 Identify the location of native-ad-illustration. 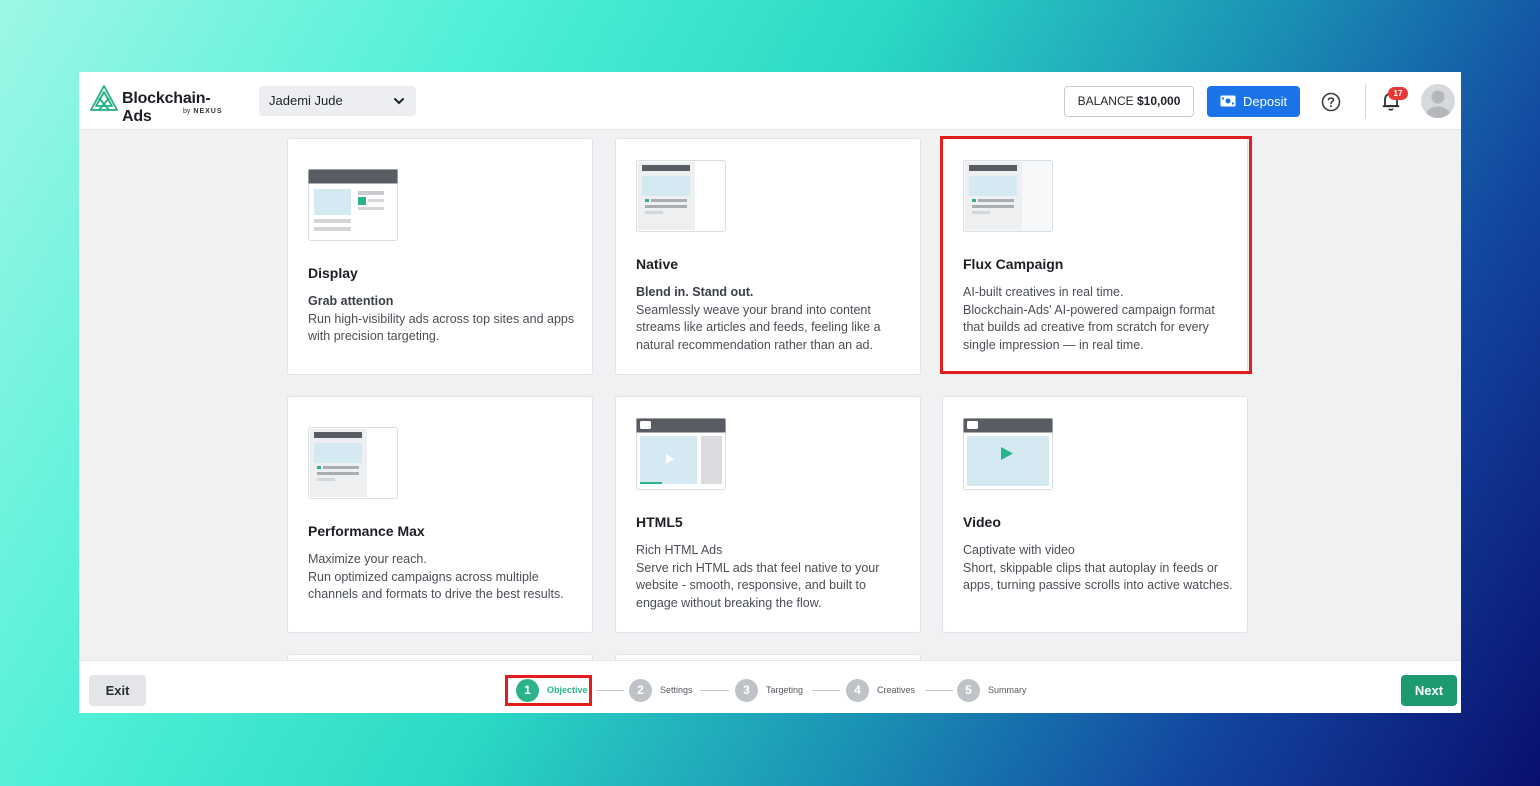
(681, 196).